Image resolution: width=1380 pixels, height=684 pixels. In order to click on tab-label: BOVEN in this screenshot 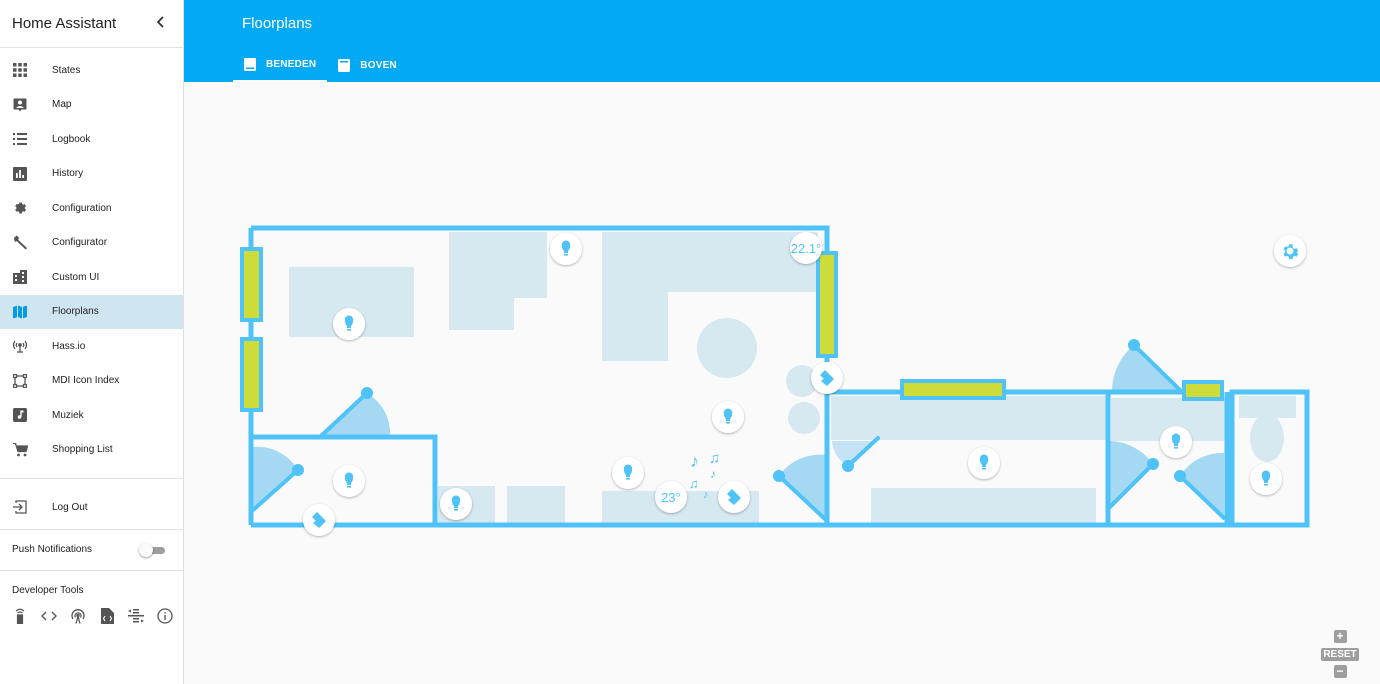, I will do `click(378, 65)`.